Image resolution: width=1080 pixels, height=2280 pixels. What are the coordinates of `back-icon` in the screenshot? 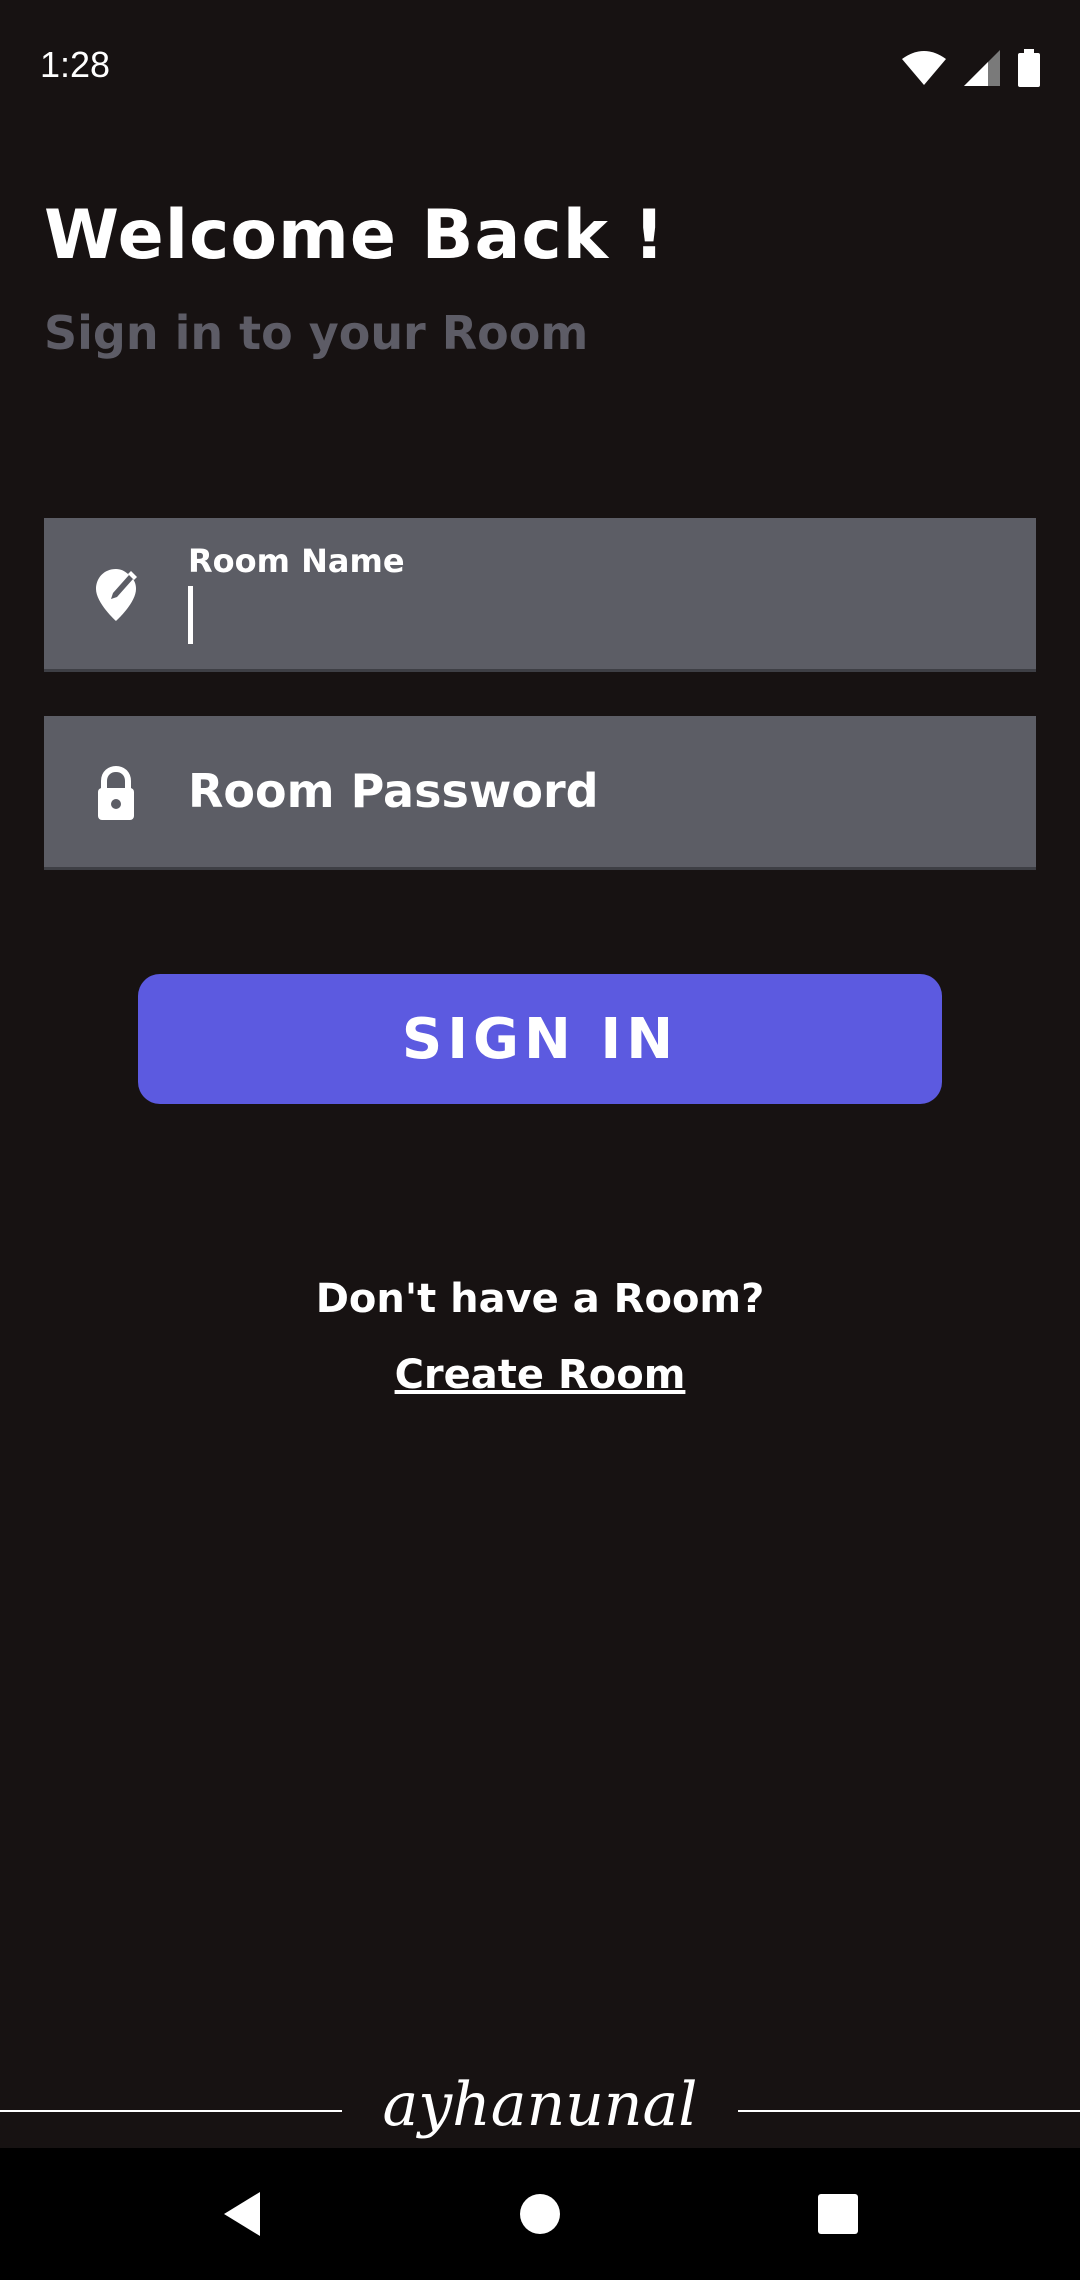 It's located at (242, 2214).